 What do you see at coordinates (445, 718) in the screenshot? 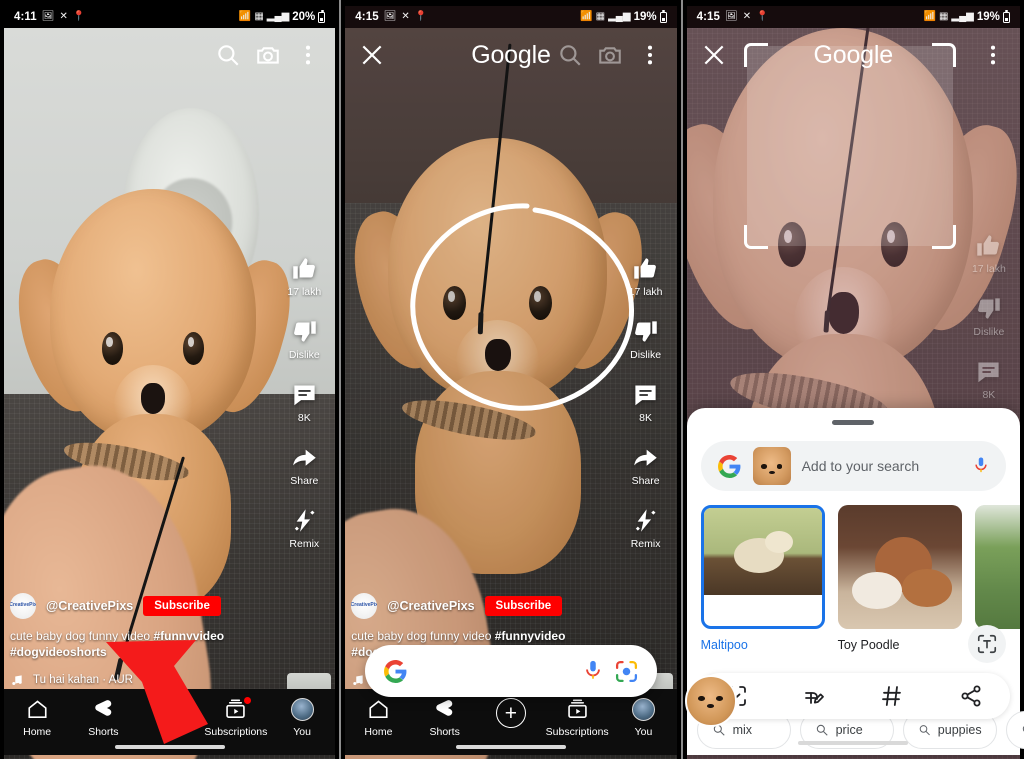
I see `nav-shorts: Shorts` at bounding box center [445, 718].